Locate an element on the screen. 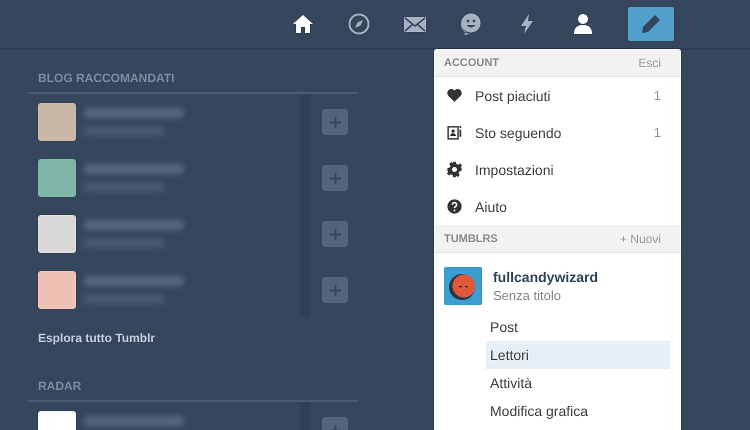 The width and height of the screenshot is (750, 430). person-card-icon is located at coordinates (454, 132).